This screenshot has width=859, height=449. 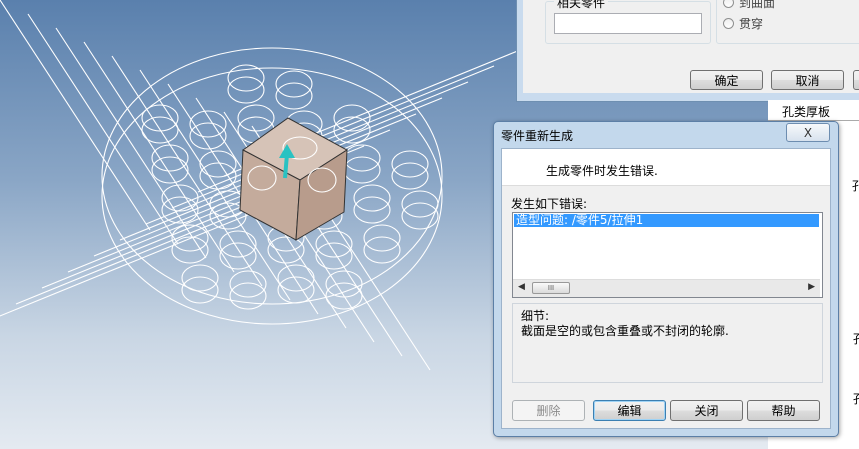 I want to click on list-item: 造型问题: /零件5/拉伸1, so click(x=666, y=220).